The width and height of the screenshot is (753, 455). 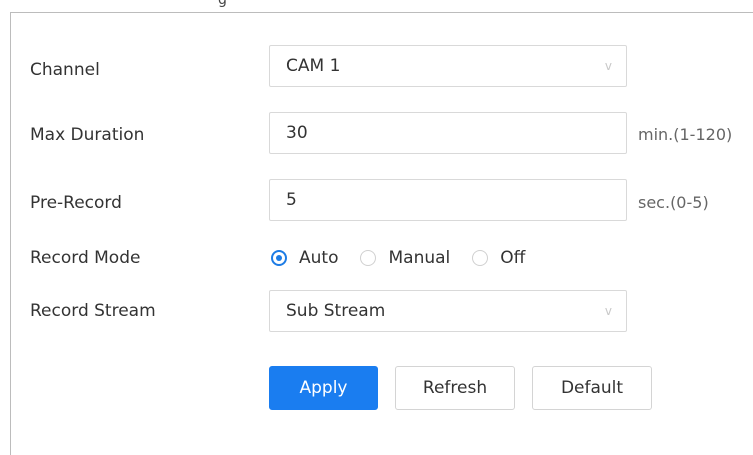 What do you see at coordinates (65, 70) in the screenshot?
I see `channel-label: Channel` at bounding box center [65, 70].